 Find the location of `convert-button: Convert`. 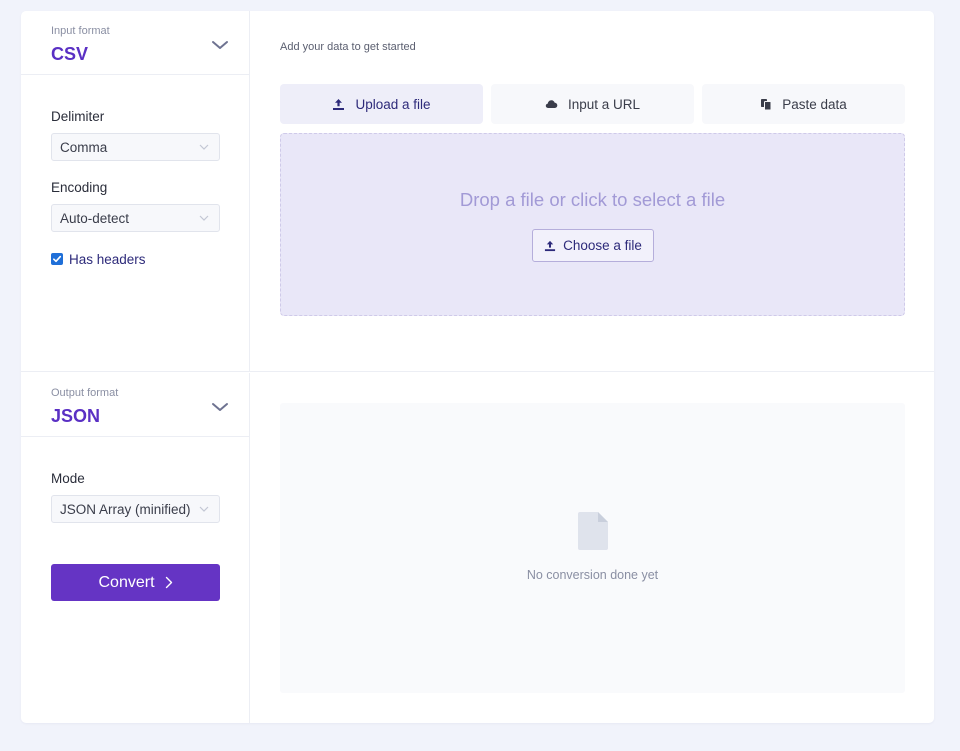

convert-button: Convert is located at coordinates (135, 582).